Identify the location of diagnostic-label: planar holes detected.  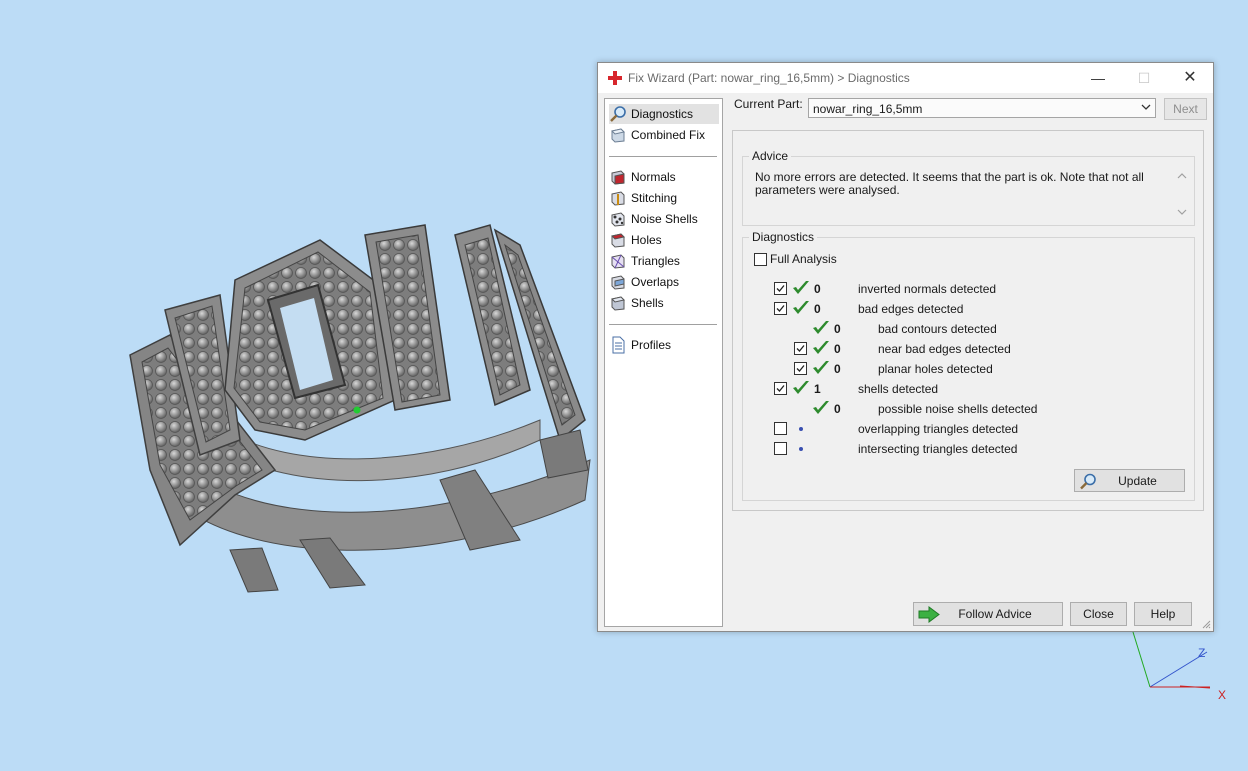
(935, 369).